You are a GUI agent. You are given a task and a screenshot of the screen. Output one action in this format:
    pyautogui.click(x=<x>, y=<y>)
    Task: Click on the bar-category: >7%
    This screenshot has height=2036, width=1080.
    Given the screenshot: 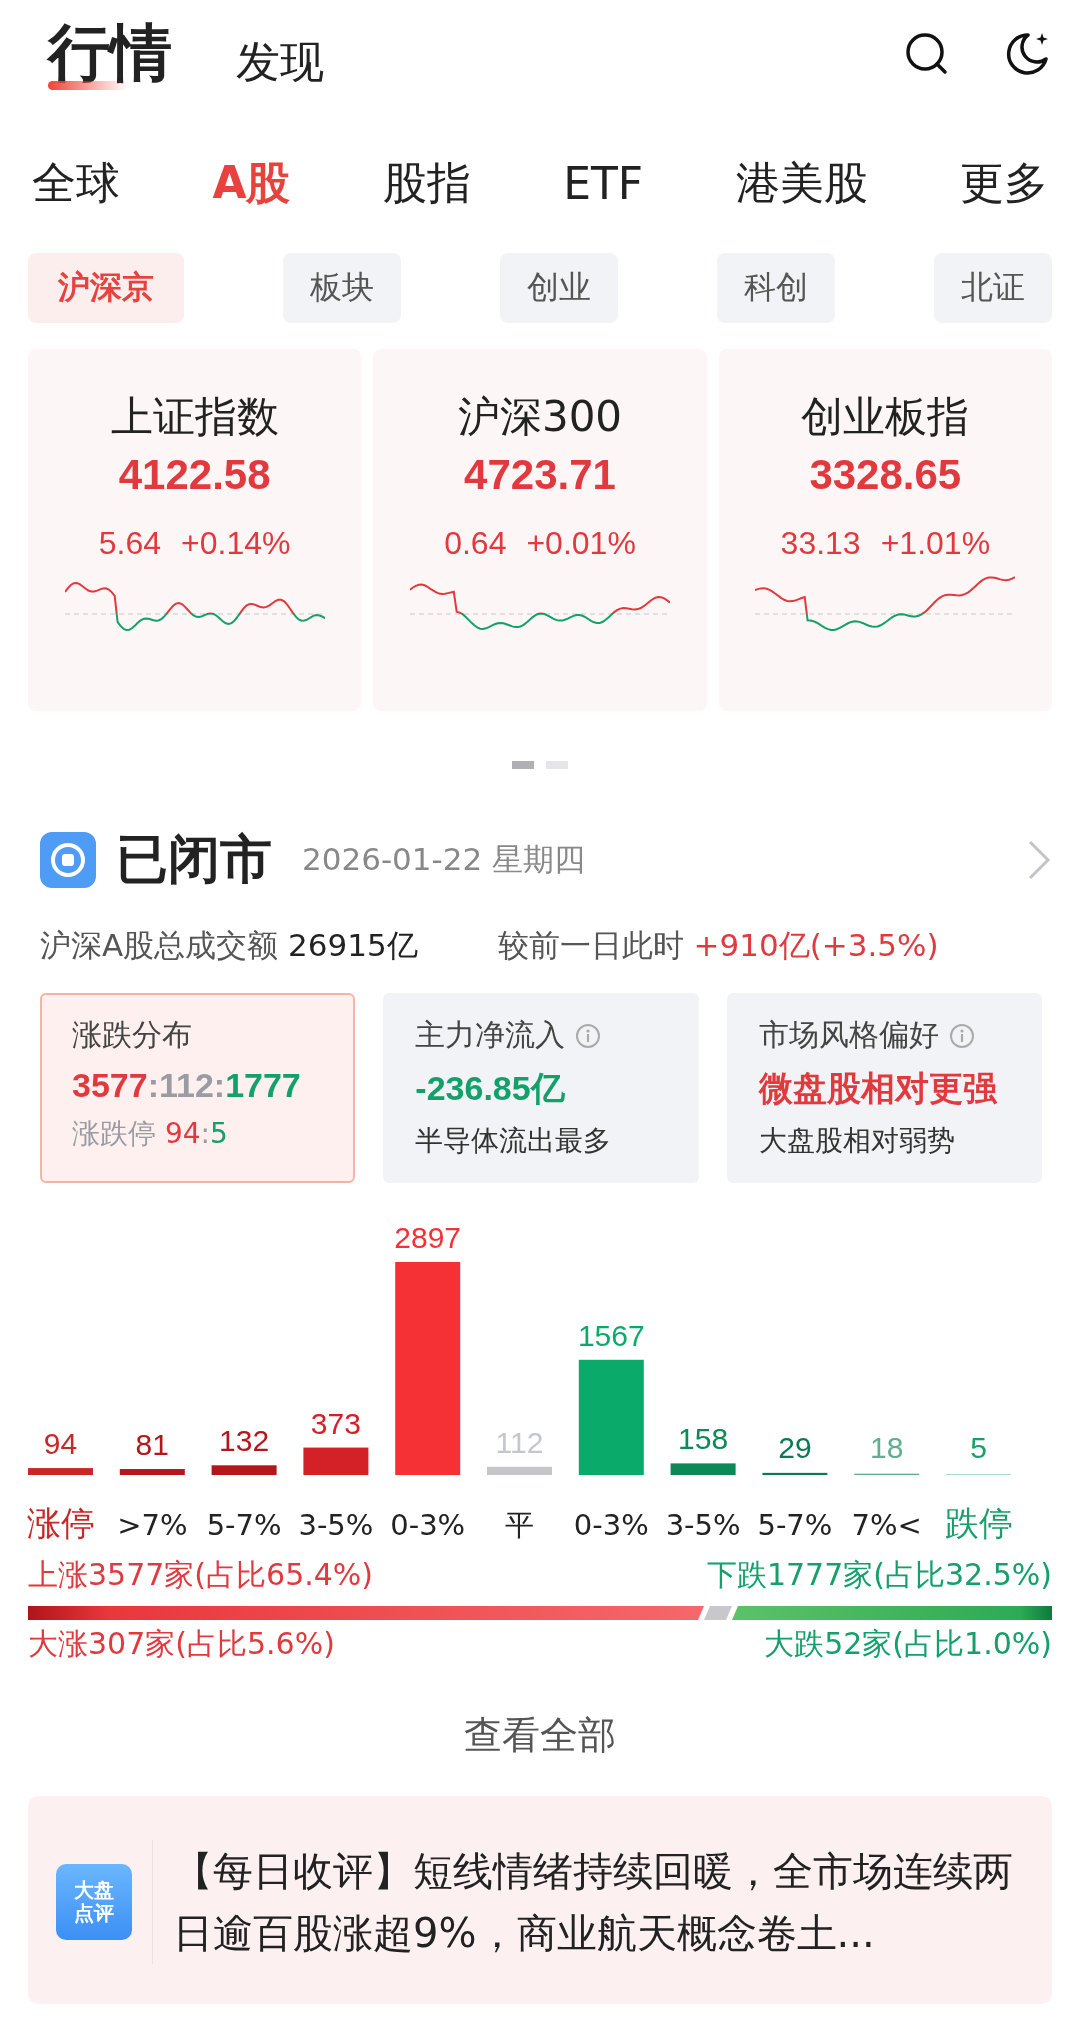 What is the action you would take?
    pyautogui.click(x=152, y=1525)
    